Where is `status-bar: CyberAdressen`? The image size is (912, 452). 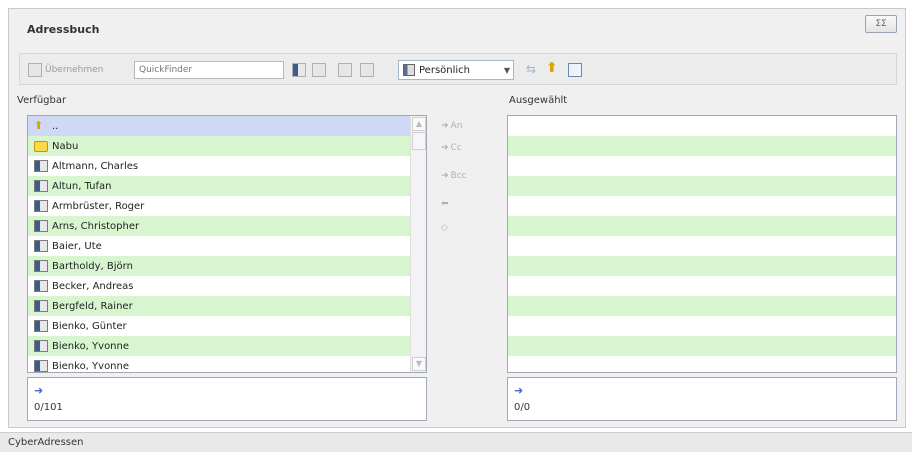
status-bar: CyberAdressen is located at coordinates (456, 442).